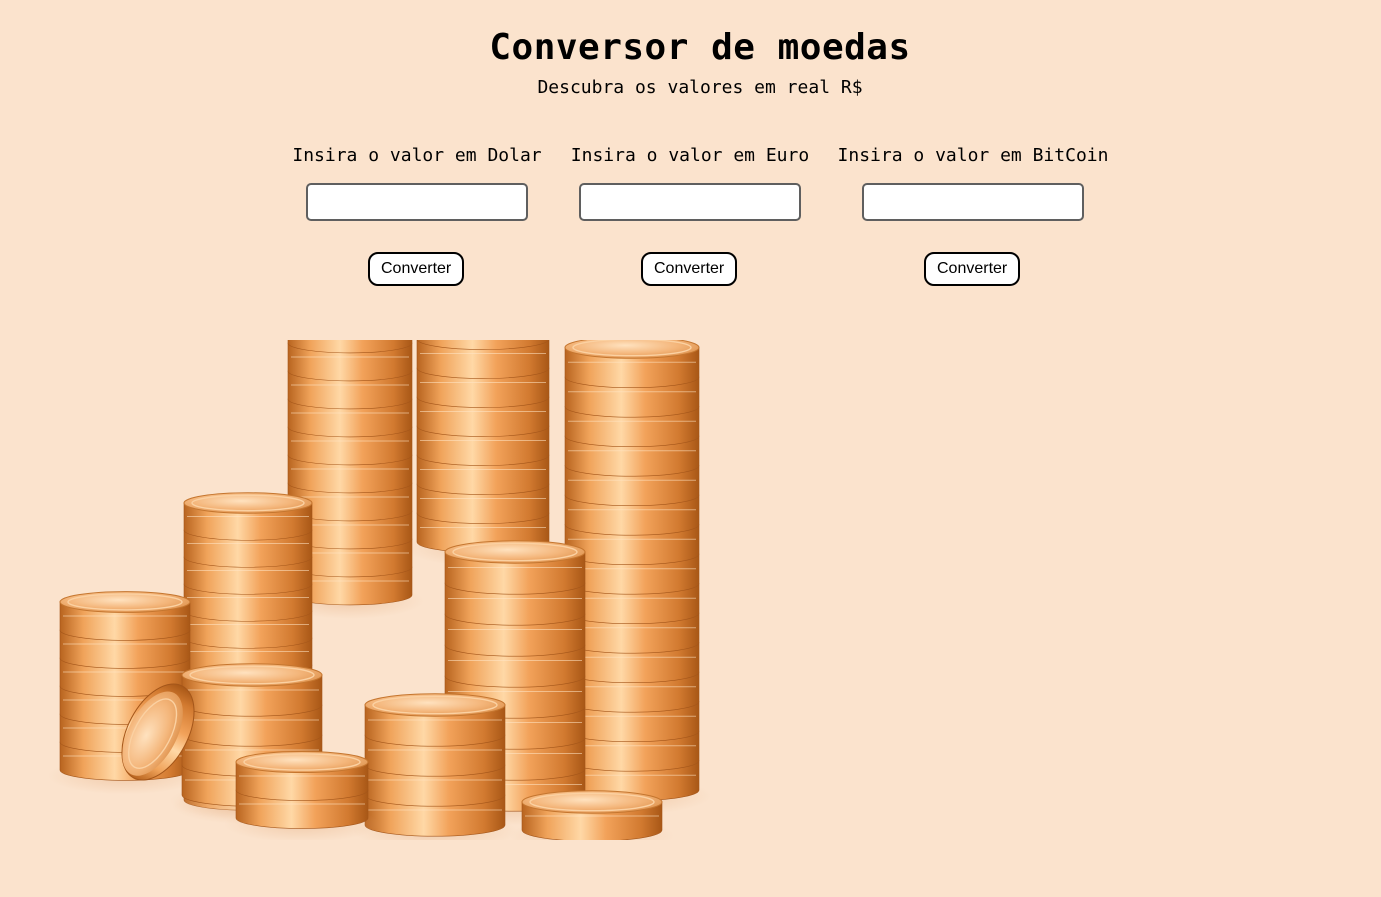 The height and width of the screenshot is (897, 1381). I want to click on dolar-label: Insira o valor em Dolar, so click(417, 155).